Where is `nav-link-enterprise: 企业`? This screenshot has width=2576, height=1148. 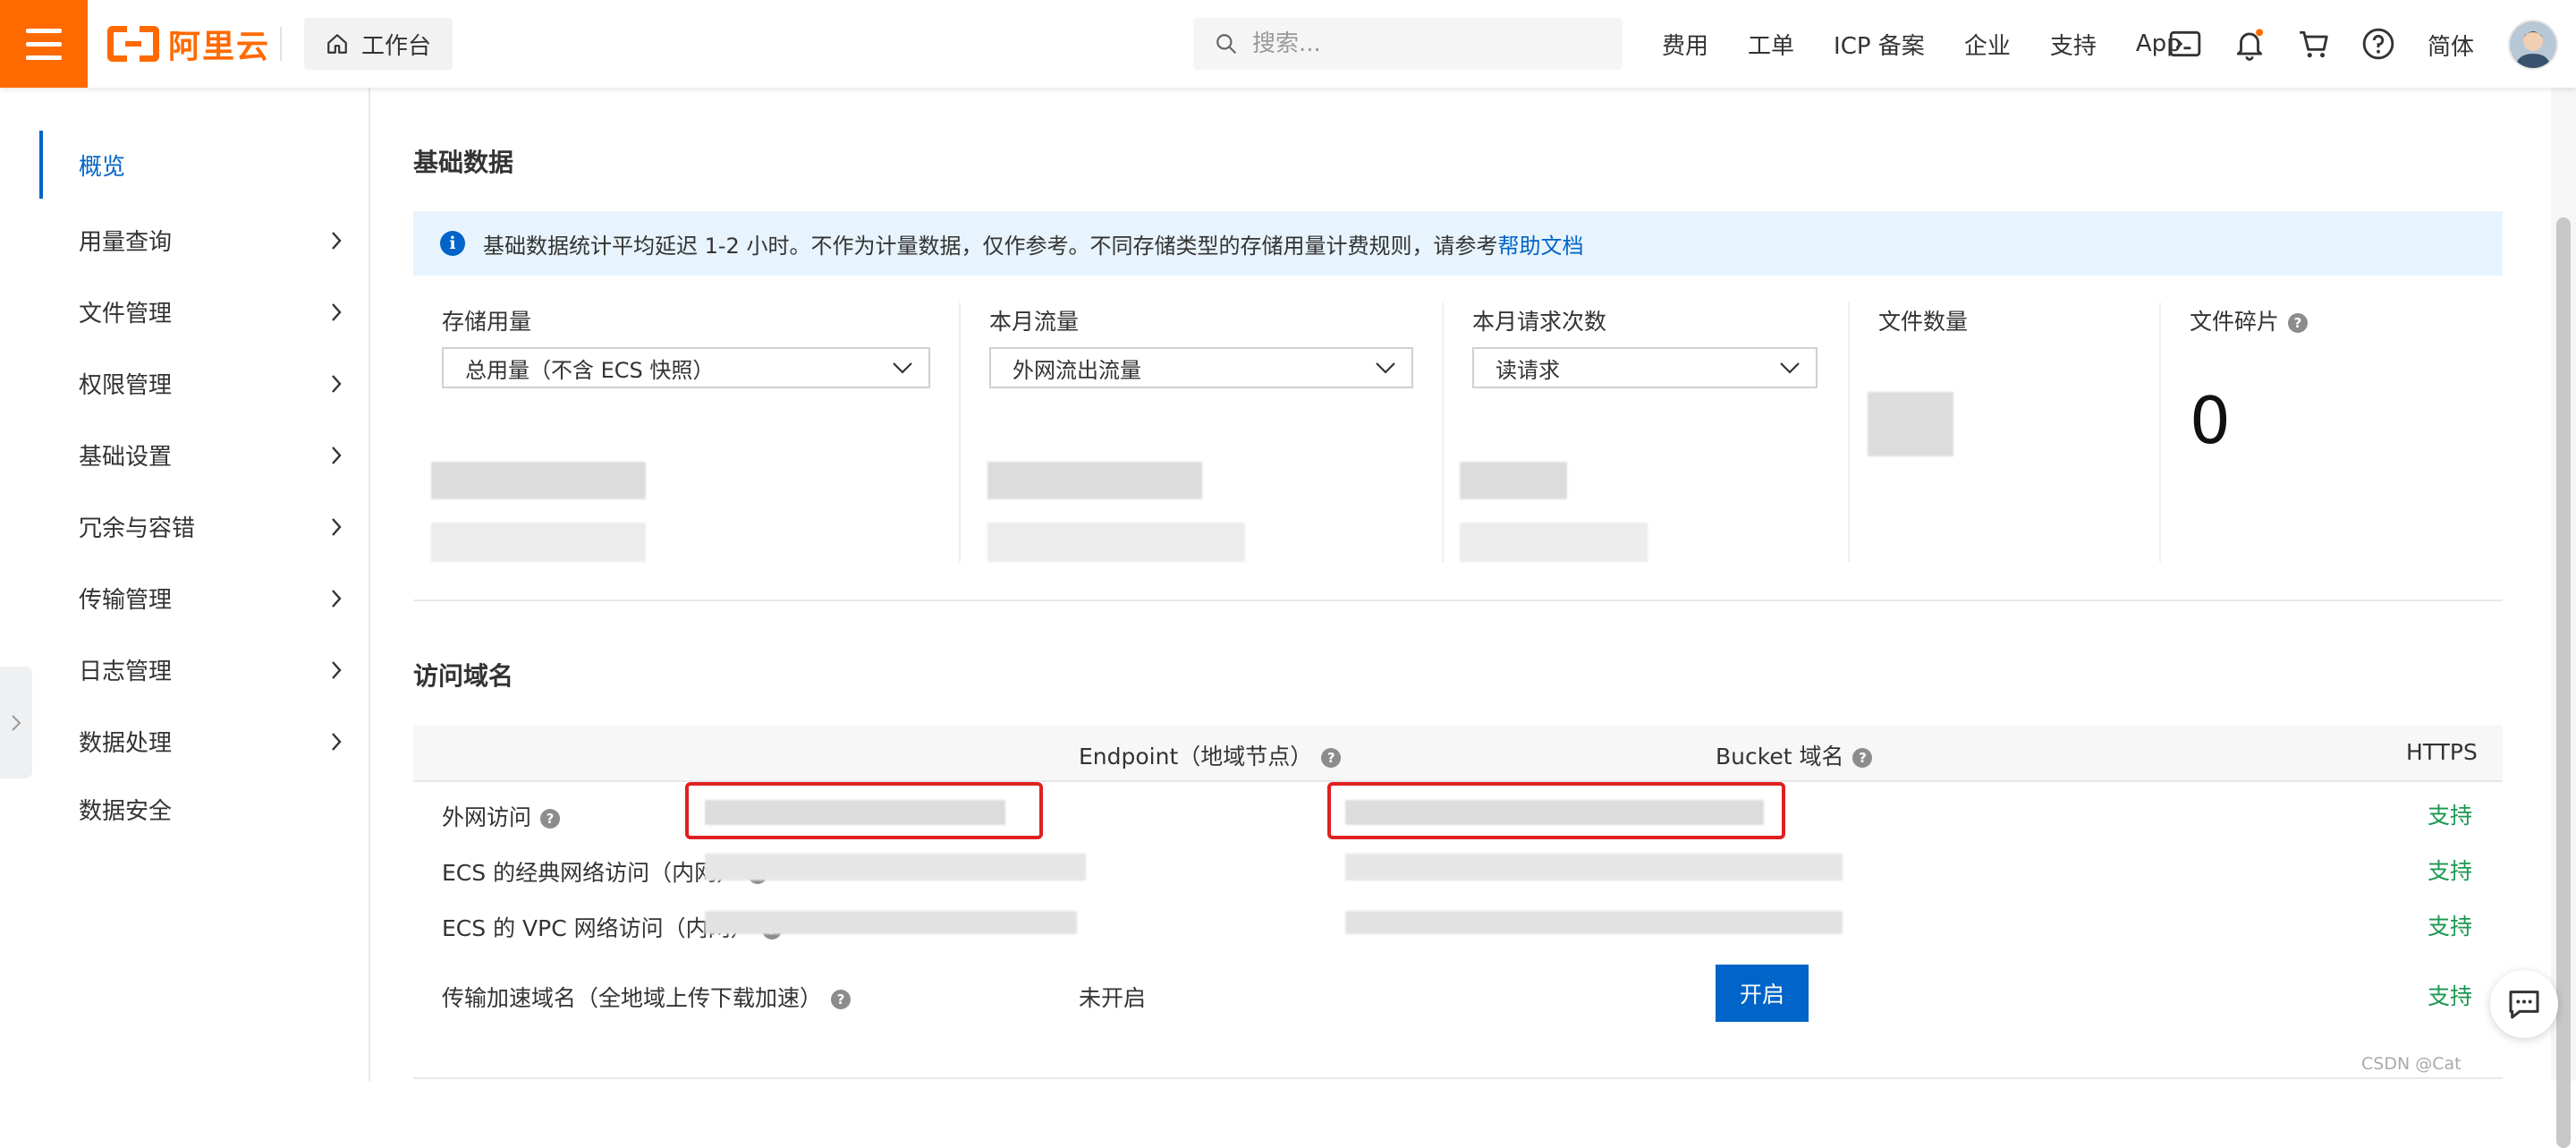
nav-link-enterprise: 企业 is located at coordinates (1987, 44).